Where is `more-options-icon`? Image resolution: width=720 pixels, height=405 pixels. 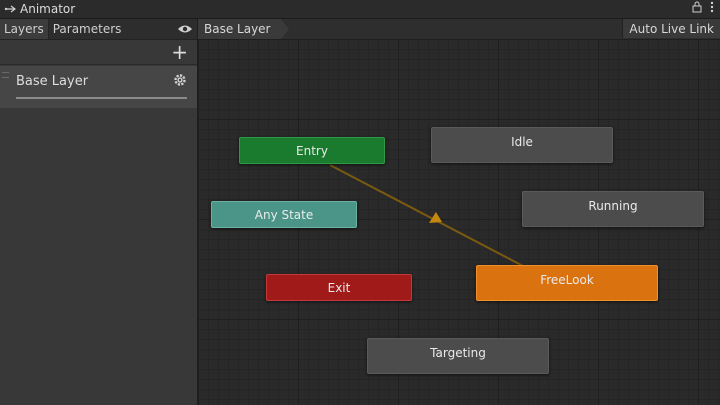 more-options-icon is located at coordinates (712, 8).